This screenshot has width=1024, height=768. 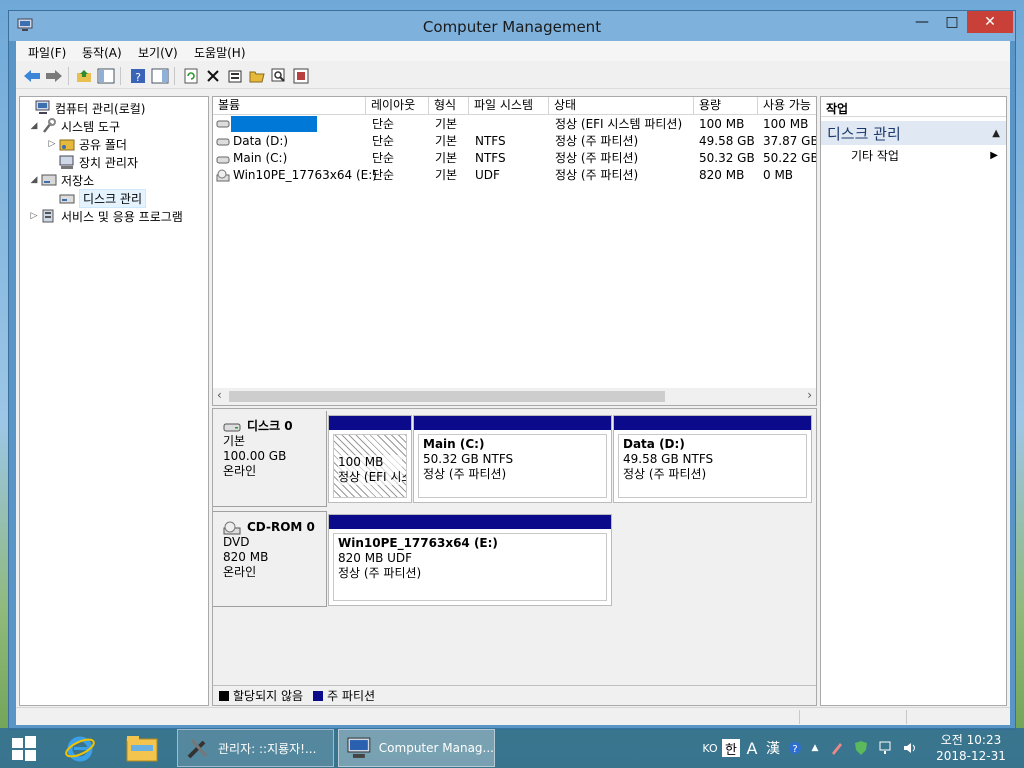 I want to click on cell-capacity: 50.32 GB, so click(x=727, y=158).